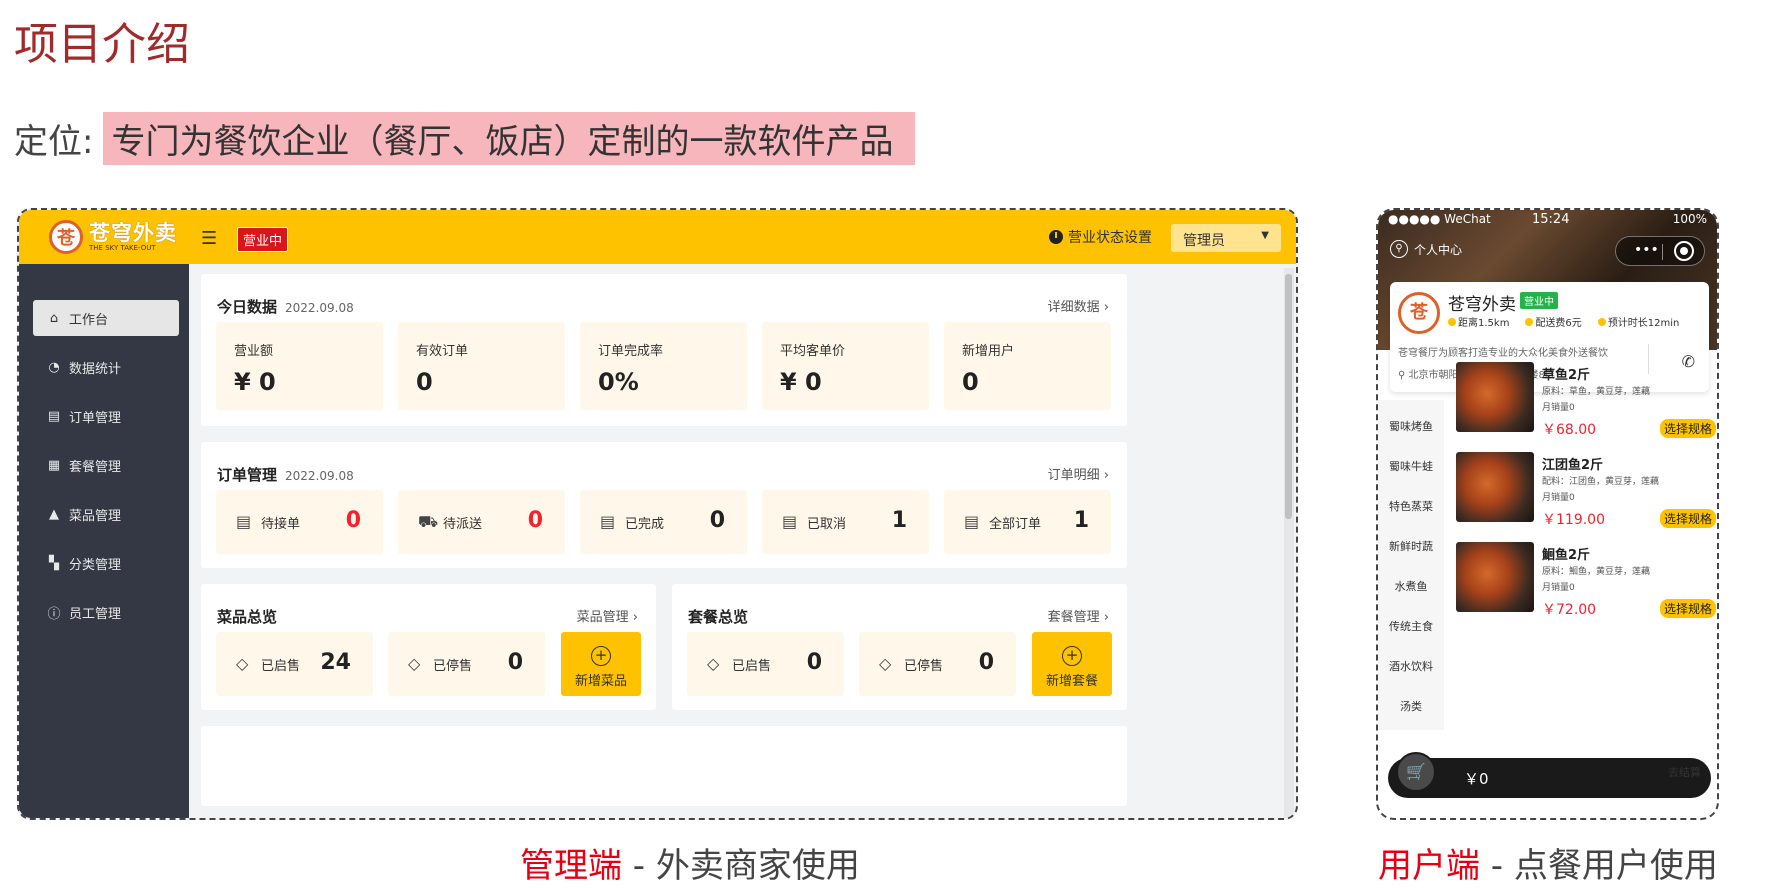  I want to click on plus-circle-icon: +, so click(1072, 656).